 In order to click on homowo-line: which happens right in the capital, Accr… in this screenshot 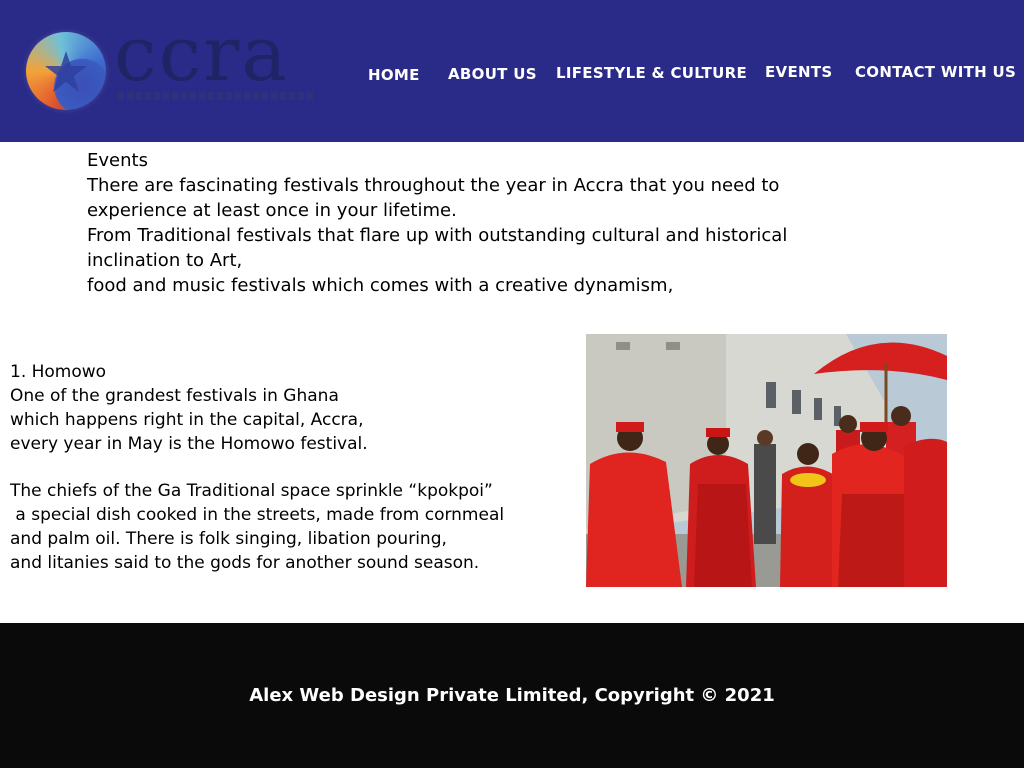, I will do `click(187, 420)`.